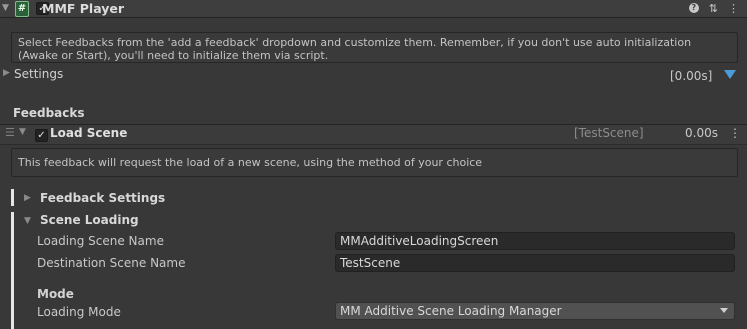 Image resolution: width=747 pixels, height=329 pixels. What do you see at coordinates (451, 311) in the screenshot?
I see `loading-mode-value: MM Additive Scene Loading Manager` at bounding box center [451, 311].